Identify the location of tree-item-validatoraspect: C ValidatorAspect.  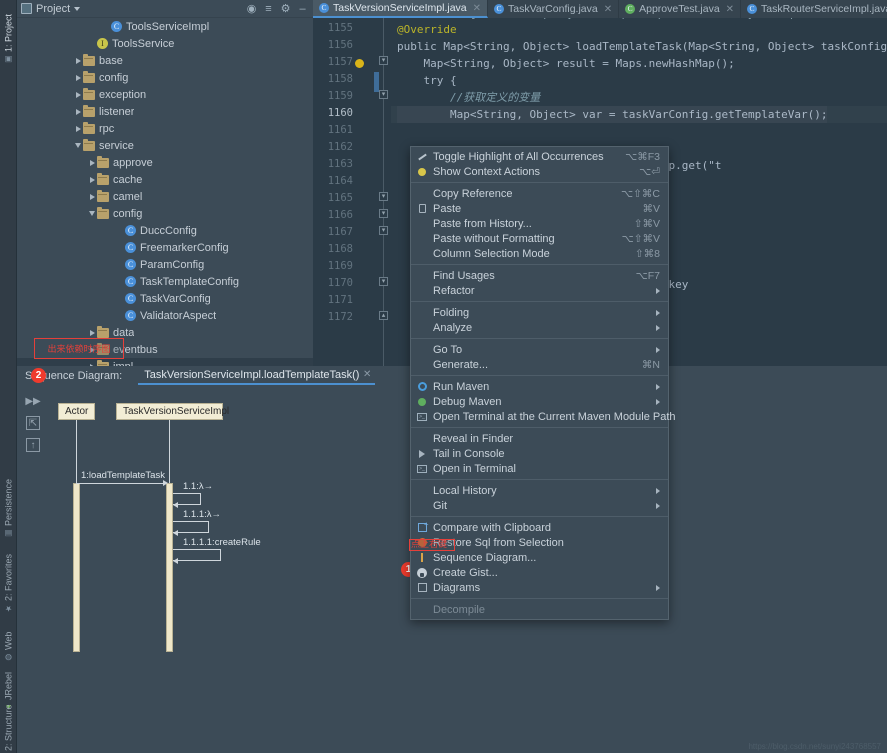
(165, 315).